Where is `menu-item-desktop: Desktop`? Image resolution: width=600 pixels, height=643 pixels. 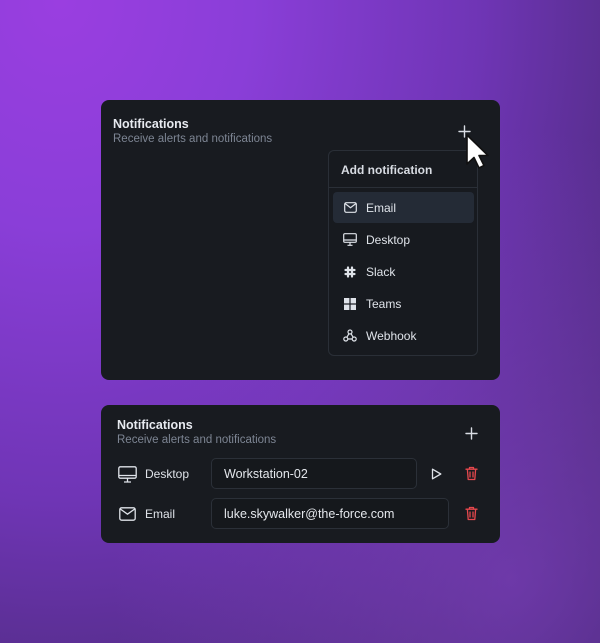
menu-item-desktop: Desktop is located at coordinates (403, 239).